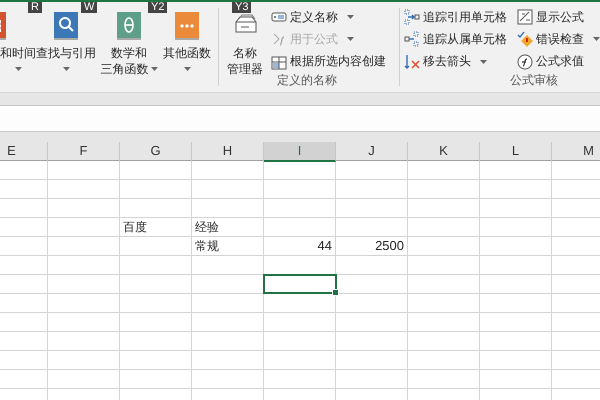 The width and height of the screenshot is (600, 400). I want to click on key-tip: Y3, so click(242, 7).